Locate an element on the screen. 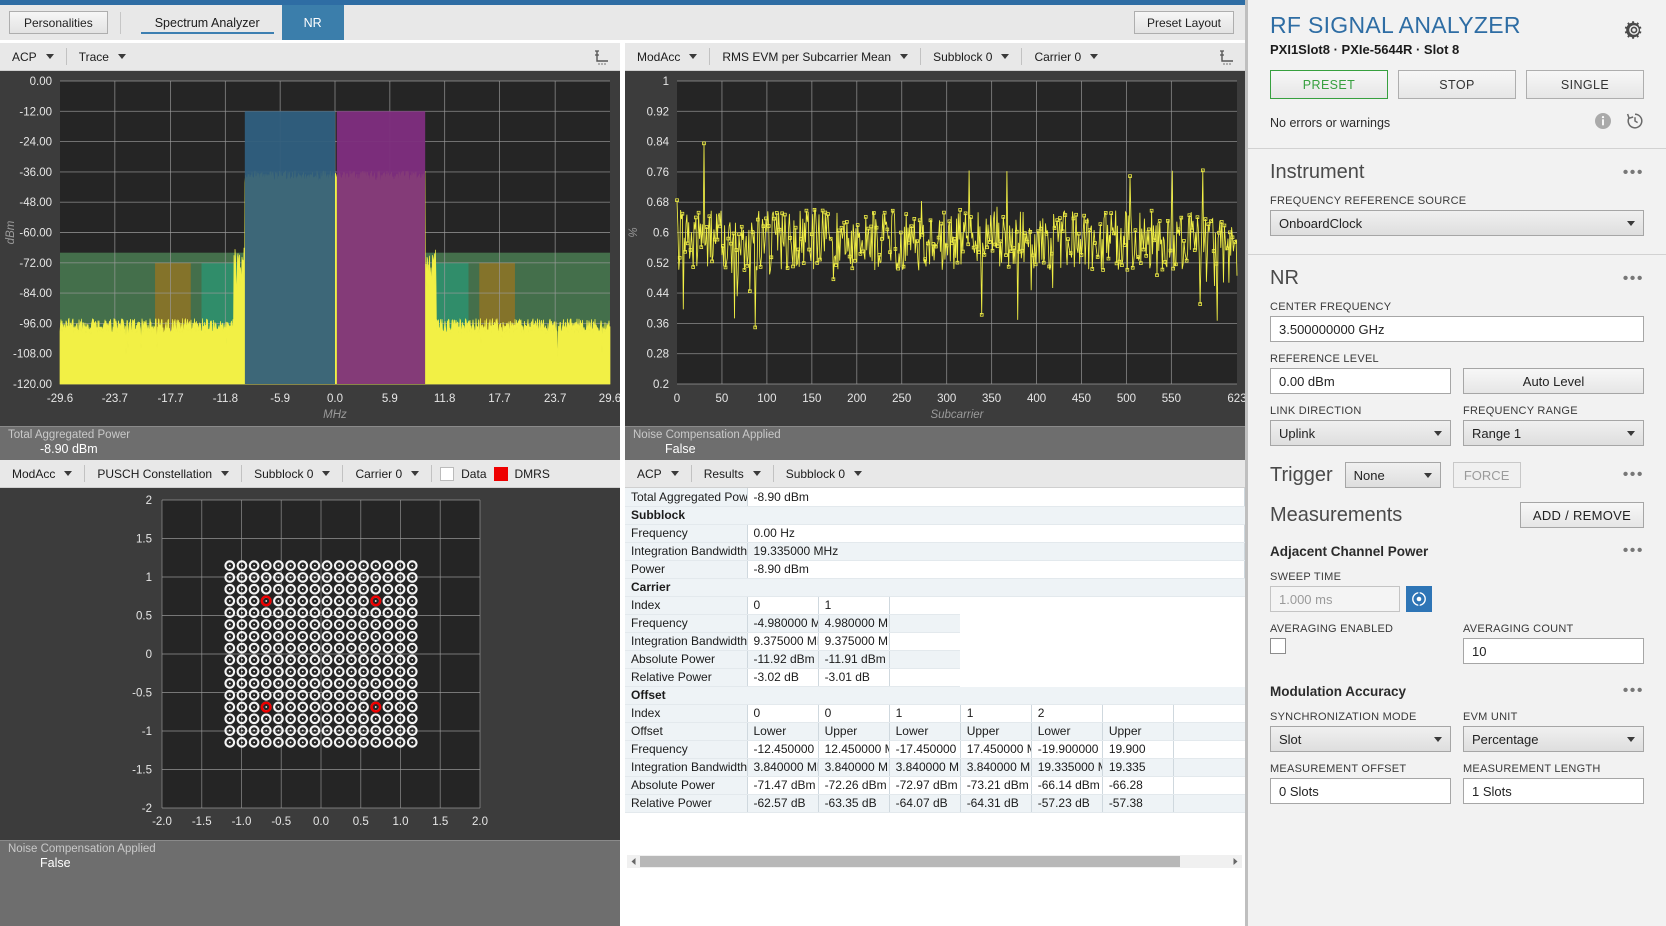 This screenshot has height=926, width=1666. table-section-label: Offset is located at coordinates (935, 695).